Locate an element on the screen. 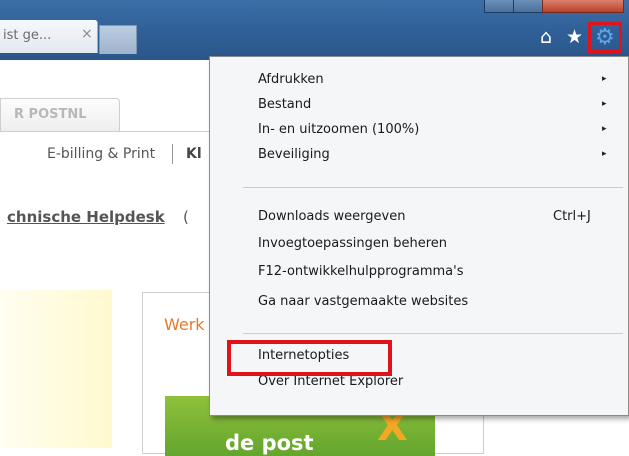 The width and height of the screenshot is (629, 456). menu-item-label: Downloads weergeven is located at coordinates (332, 216).